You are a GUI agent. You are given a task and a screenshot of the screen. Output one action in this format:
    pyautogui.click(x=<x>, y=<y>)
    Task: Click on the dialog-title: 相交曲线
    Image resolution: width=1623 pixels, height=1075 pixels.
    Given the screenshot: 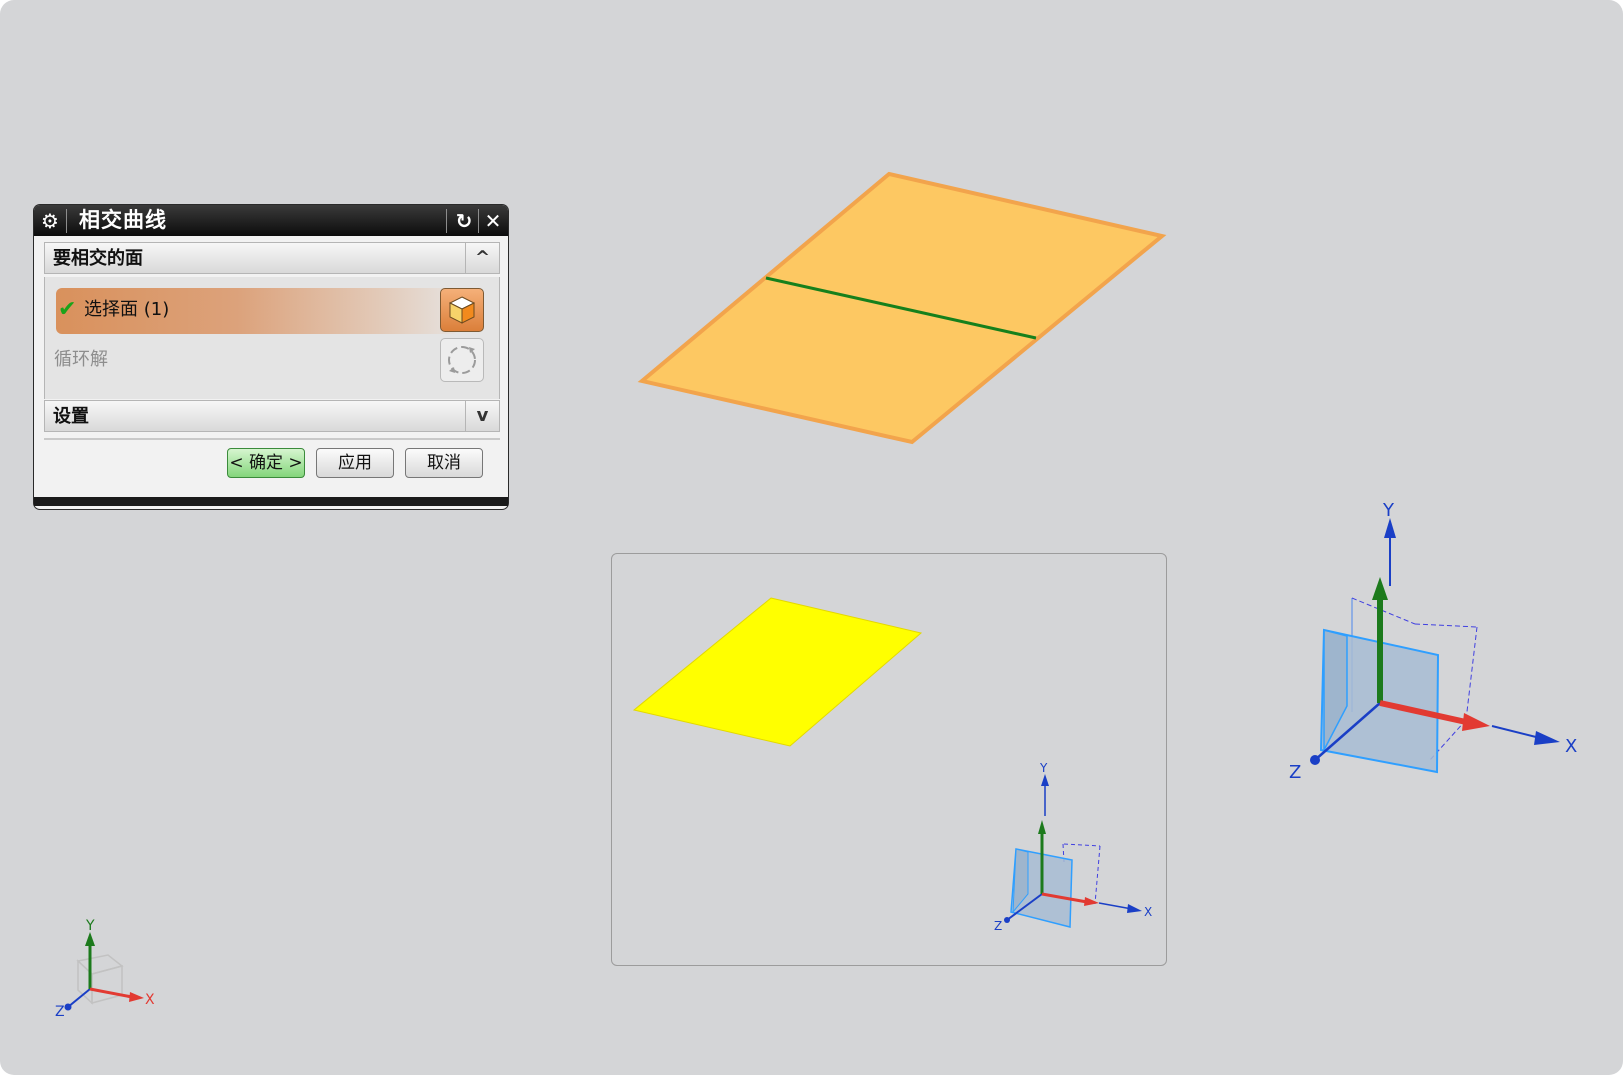 What is the action you would take?
    pyautogui.click(x=123, y=220)
    